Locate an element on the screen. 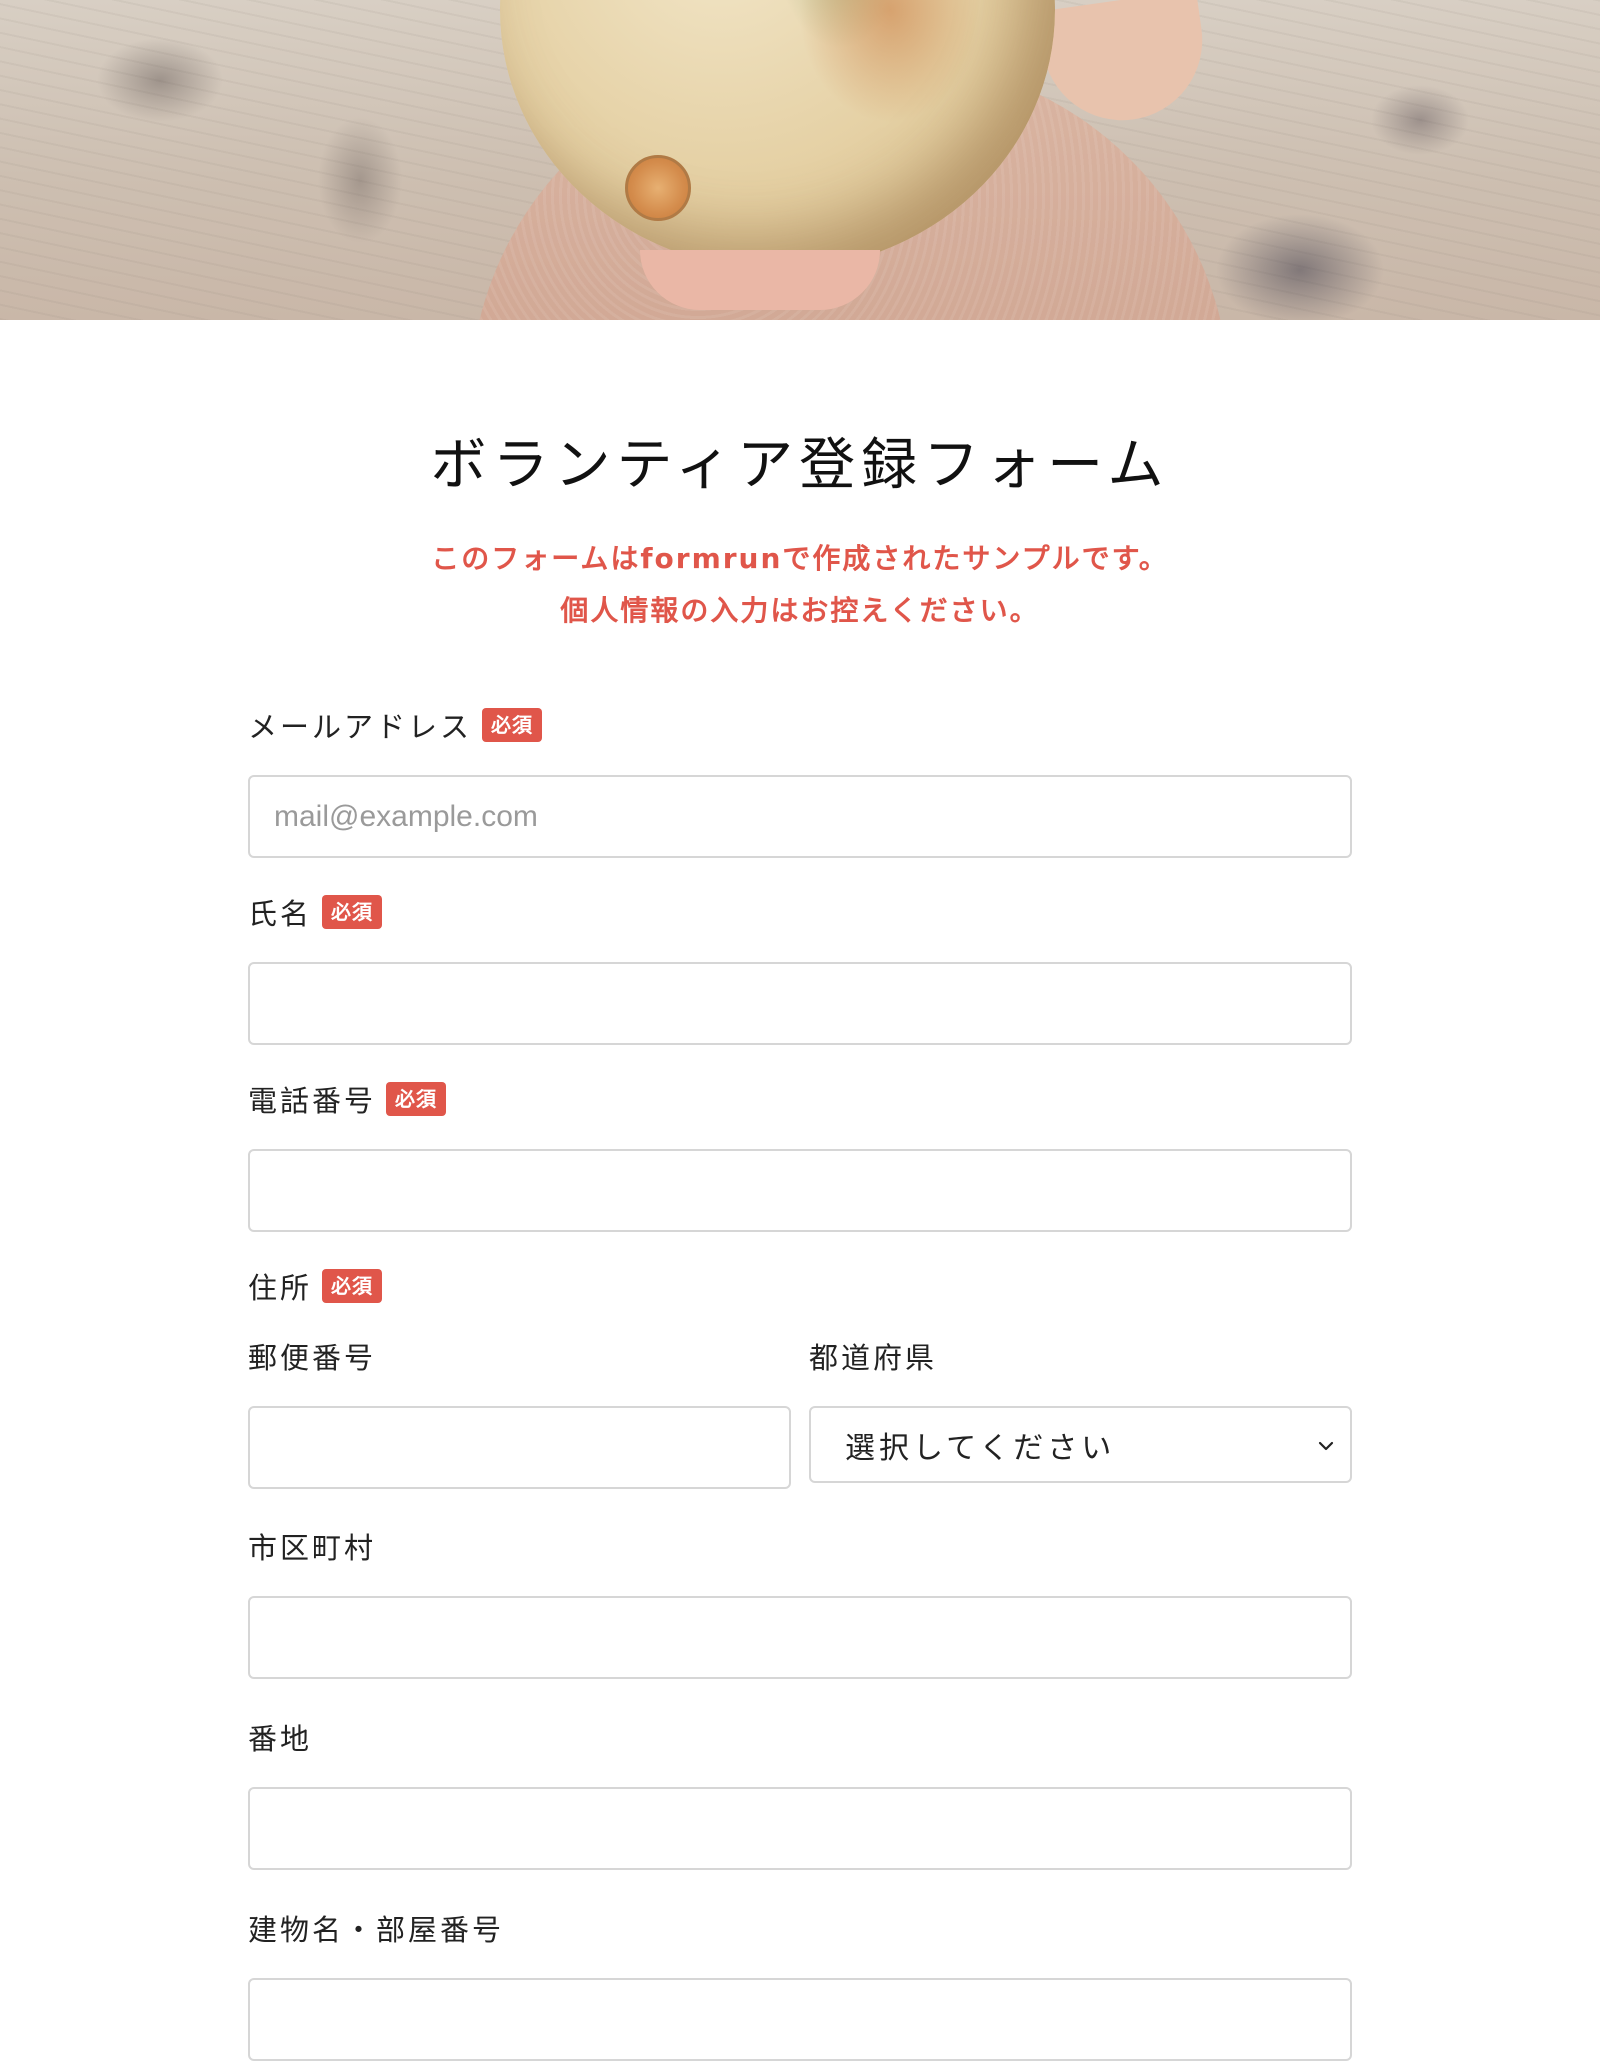 This screenshot has width=1600, height=2061. chevron-down-icon is located at coordinates (1326, 1446).